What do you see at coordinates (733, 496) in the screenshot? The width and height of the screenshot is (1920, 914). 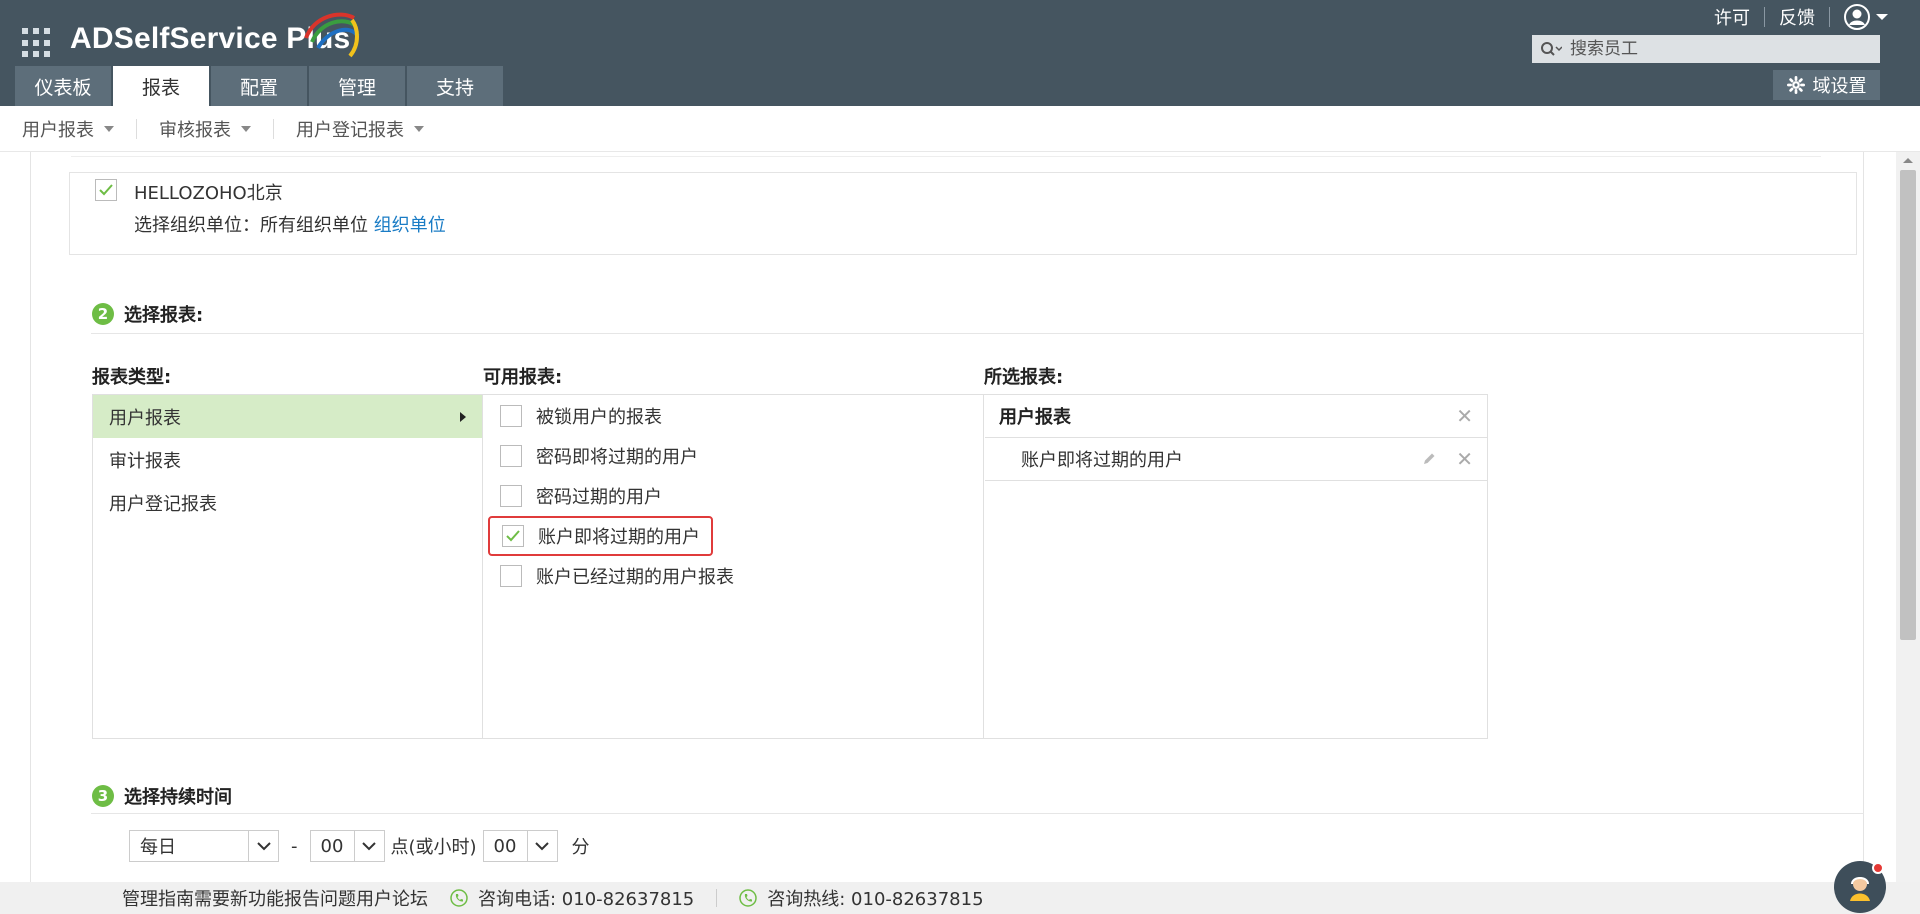 I see `available-report-item: 密码过期的用户` at bounding box center [733, 496].